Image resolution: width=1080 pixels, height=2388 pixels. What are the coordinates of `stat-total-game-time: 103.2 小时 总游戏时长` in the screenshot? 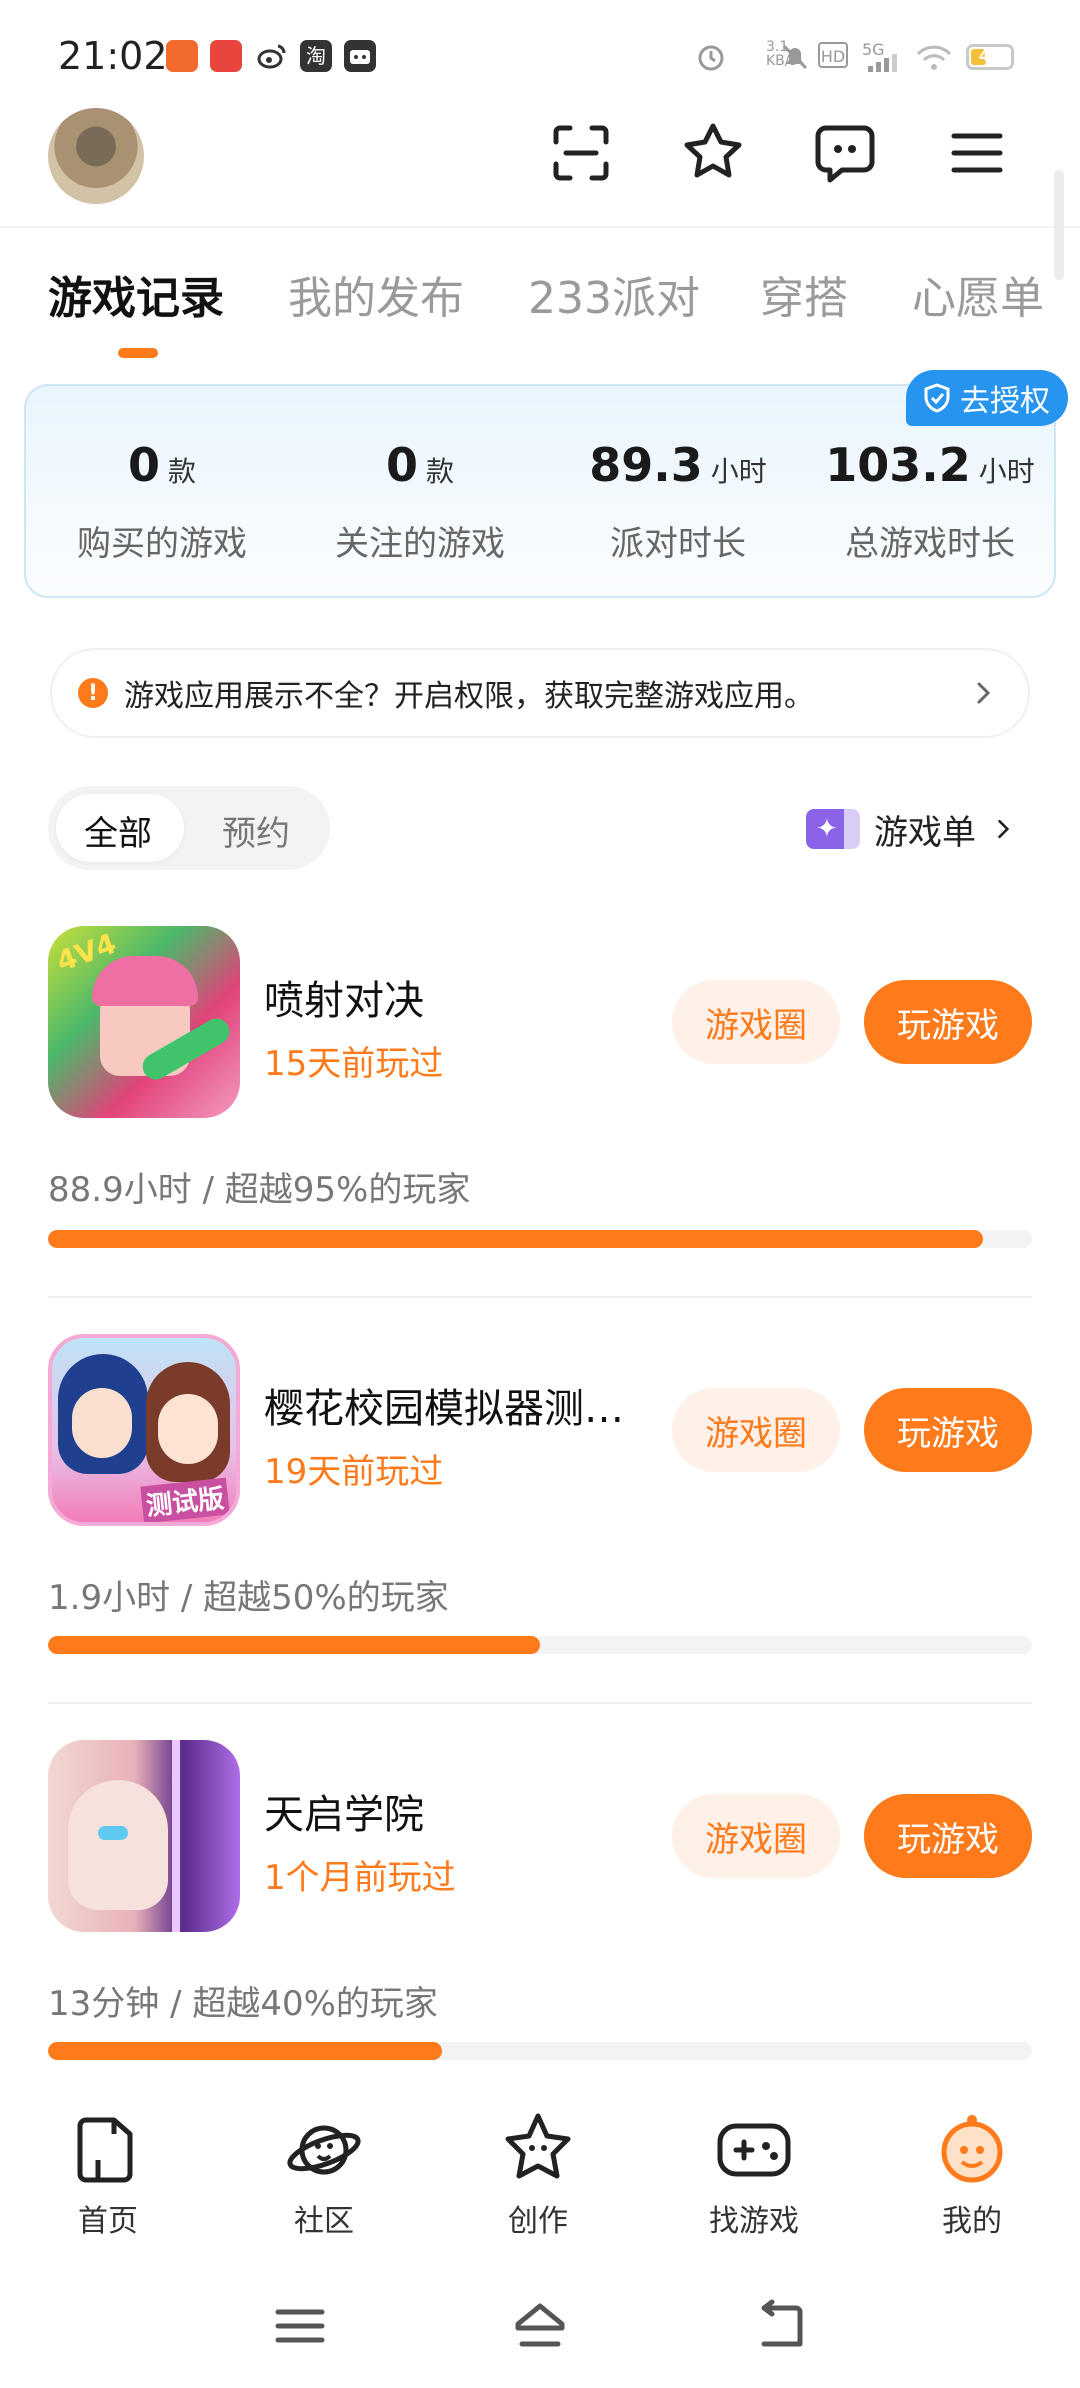 It's located at (930, 501).